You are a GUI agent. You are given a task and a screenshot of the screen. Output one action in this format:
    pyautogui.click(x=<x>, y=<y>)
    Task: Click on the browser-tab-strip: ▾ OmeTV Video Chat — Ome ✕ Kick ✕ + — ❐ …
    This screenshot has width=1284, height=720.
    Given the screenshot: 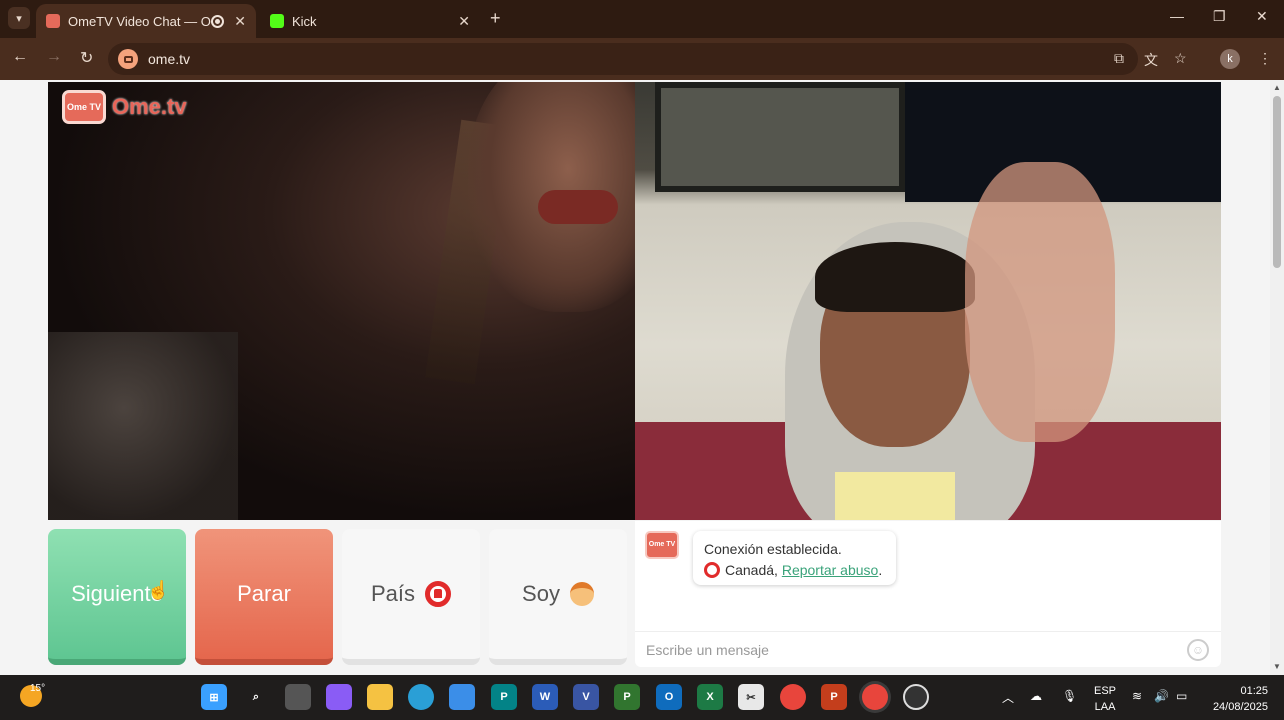 What is the action you would take?
    pyautogui.click(x=642, y=19)
    